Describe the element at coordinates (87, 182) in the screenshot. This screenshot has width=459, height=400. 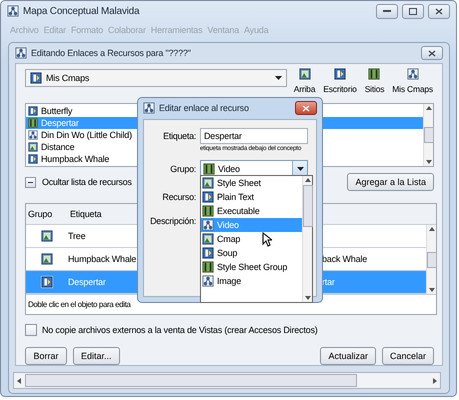
I see `toggle-label: Ocultar lista de recursos` at that location.